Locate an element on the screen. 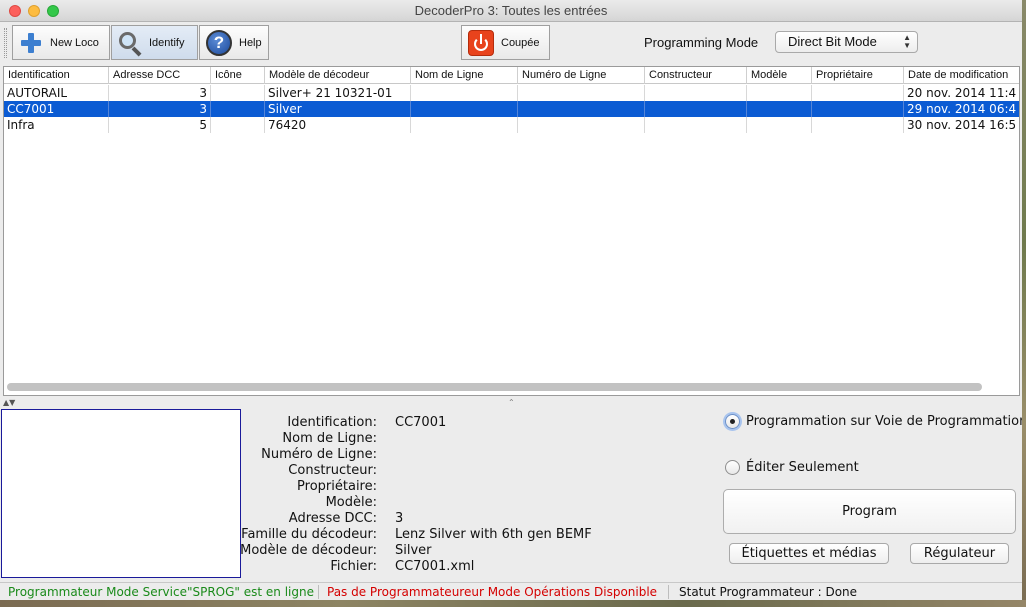 The image size is (1026, 607). new-loco-label: New Loco is located at coordinates (74, 42).